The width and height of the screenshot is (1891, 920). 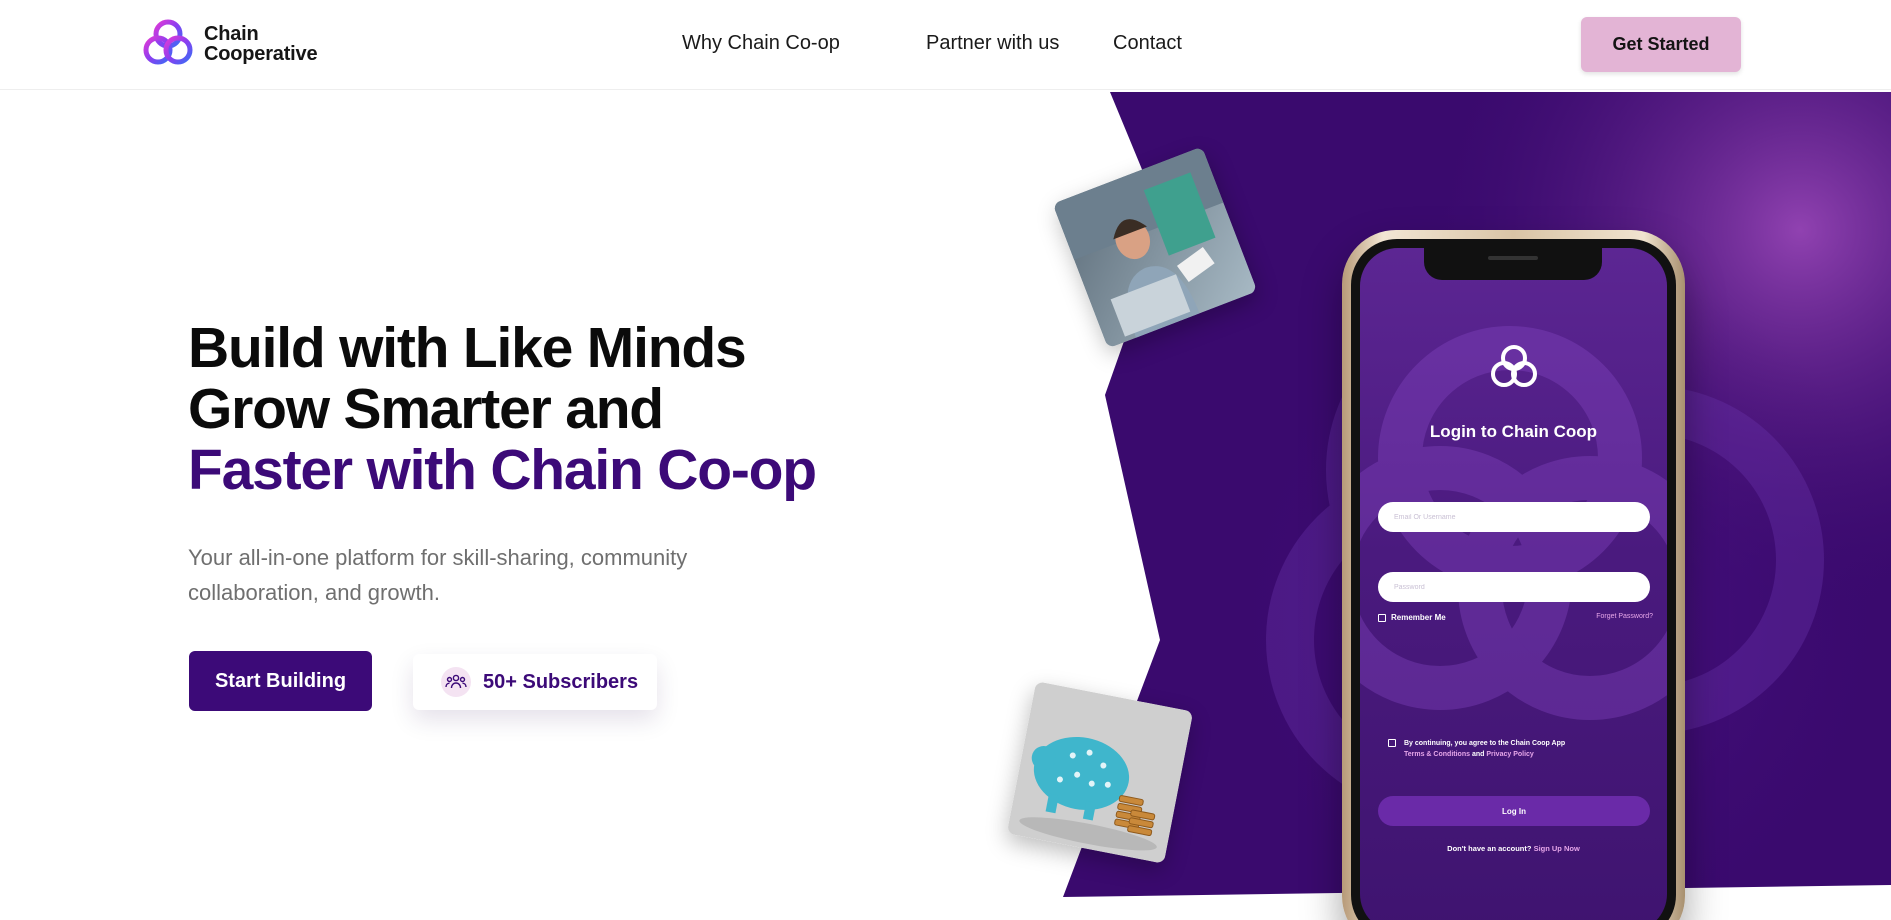 I want to click on phone-notch, so click(x=1513, y=264).